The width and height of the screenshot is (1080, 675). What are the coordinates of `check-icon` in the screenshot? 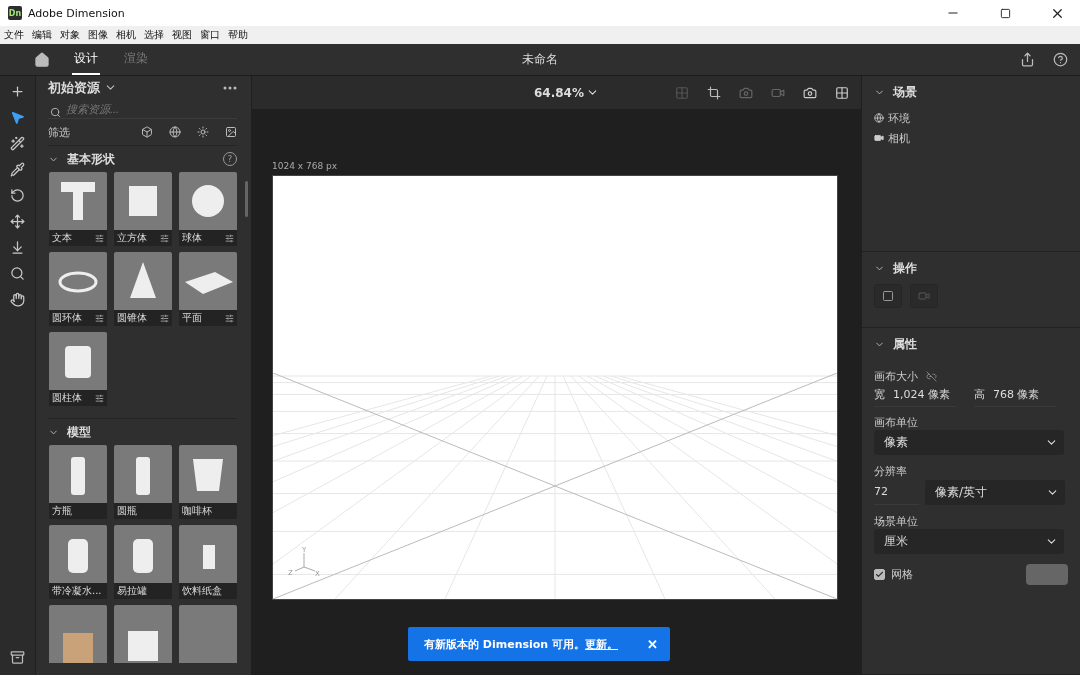 It's located at (879, 574).